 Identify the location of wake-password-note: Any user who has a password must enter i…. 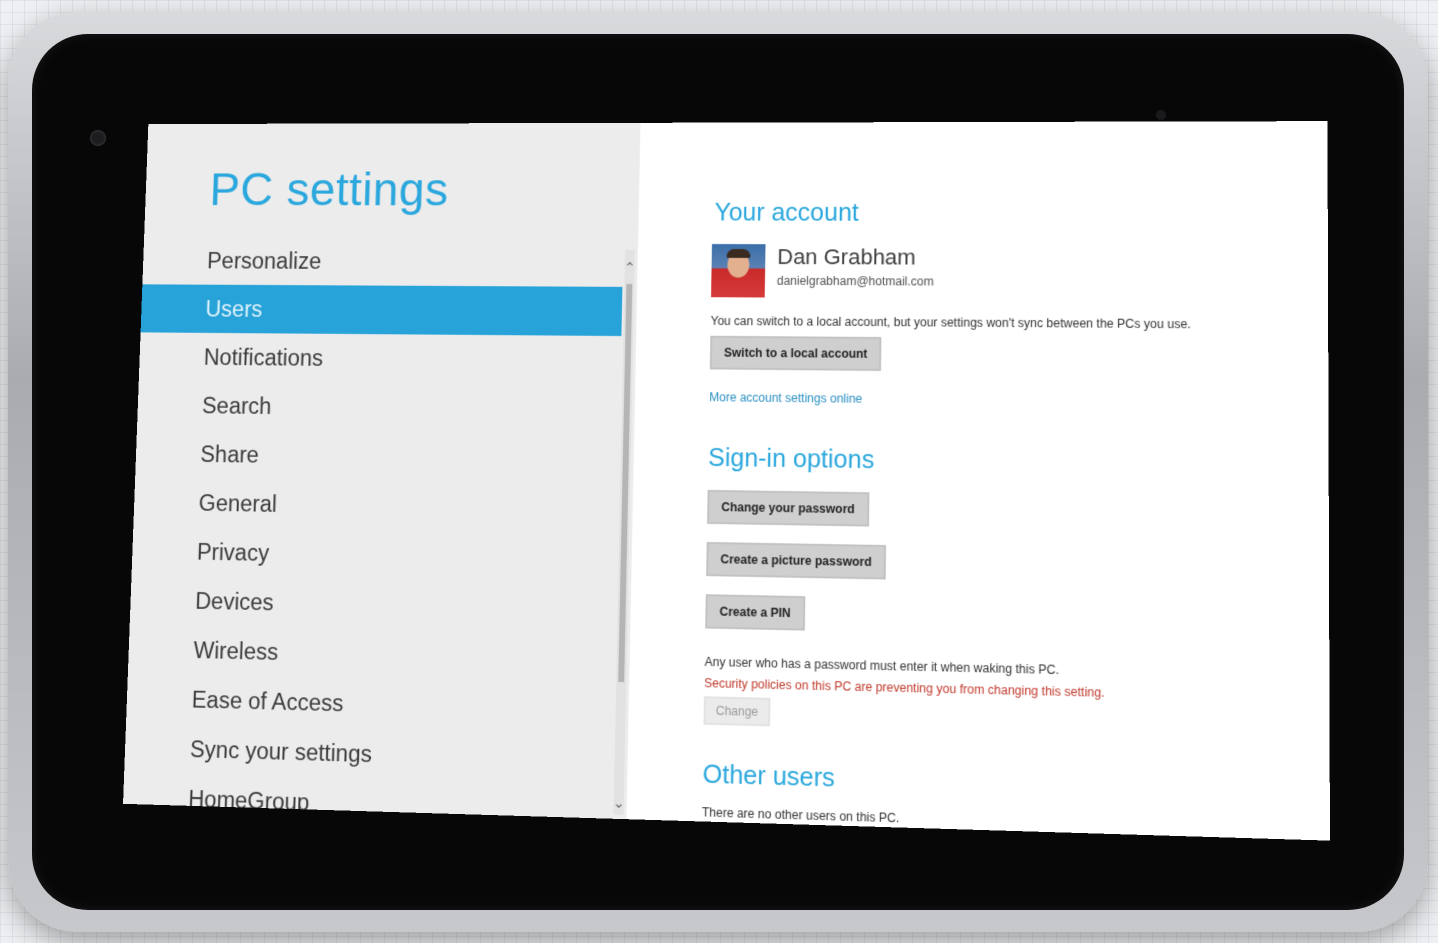
(881, 666).